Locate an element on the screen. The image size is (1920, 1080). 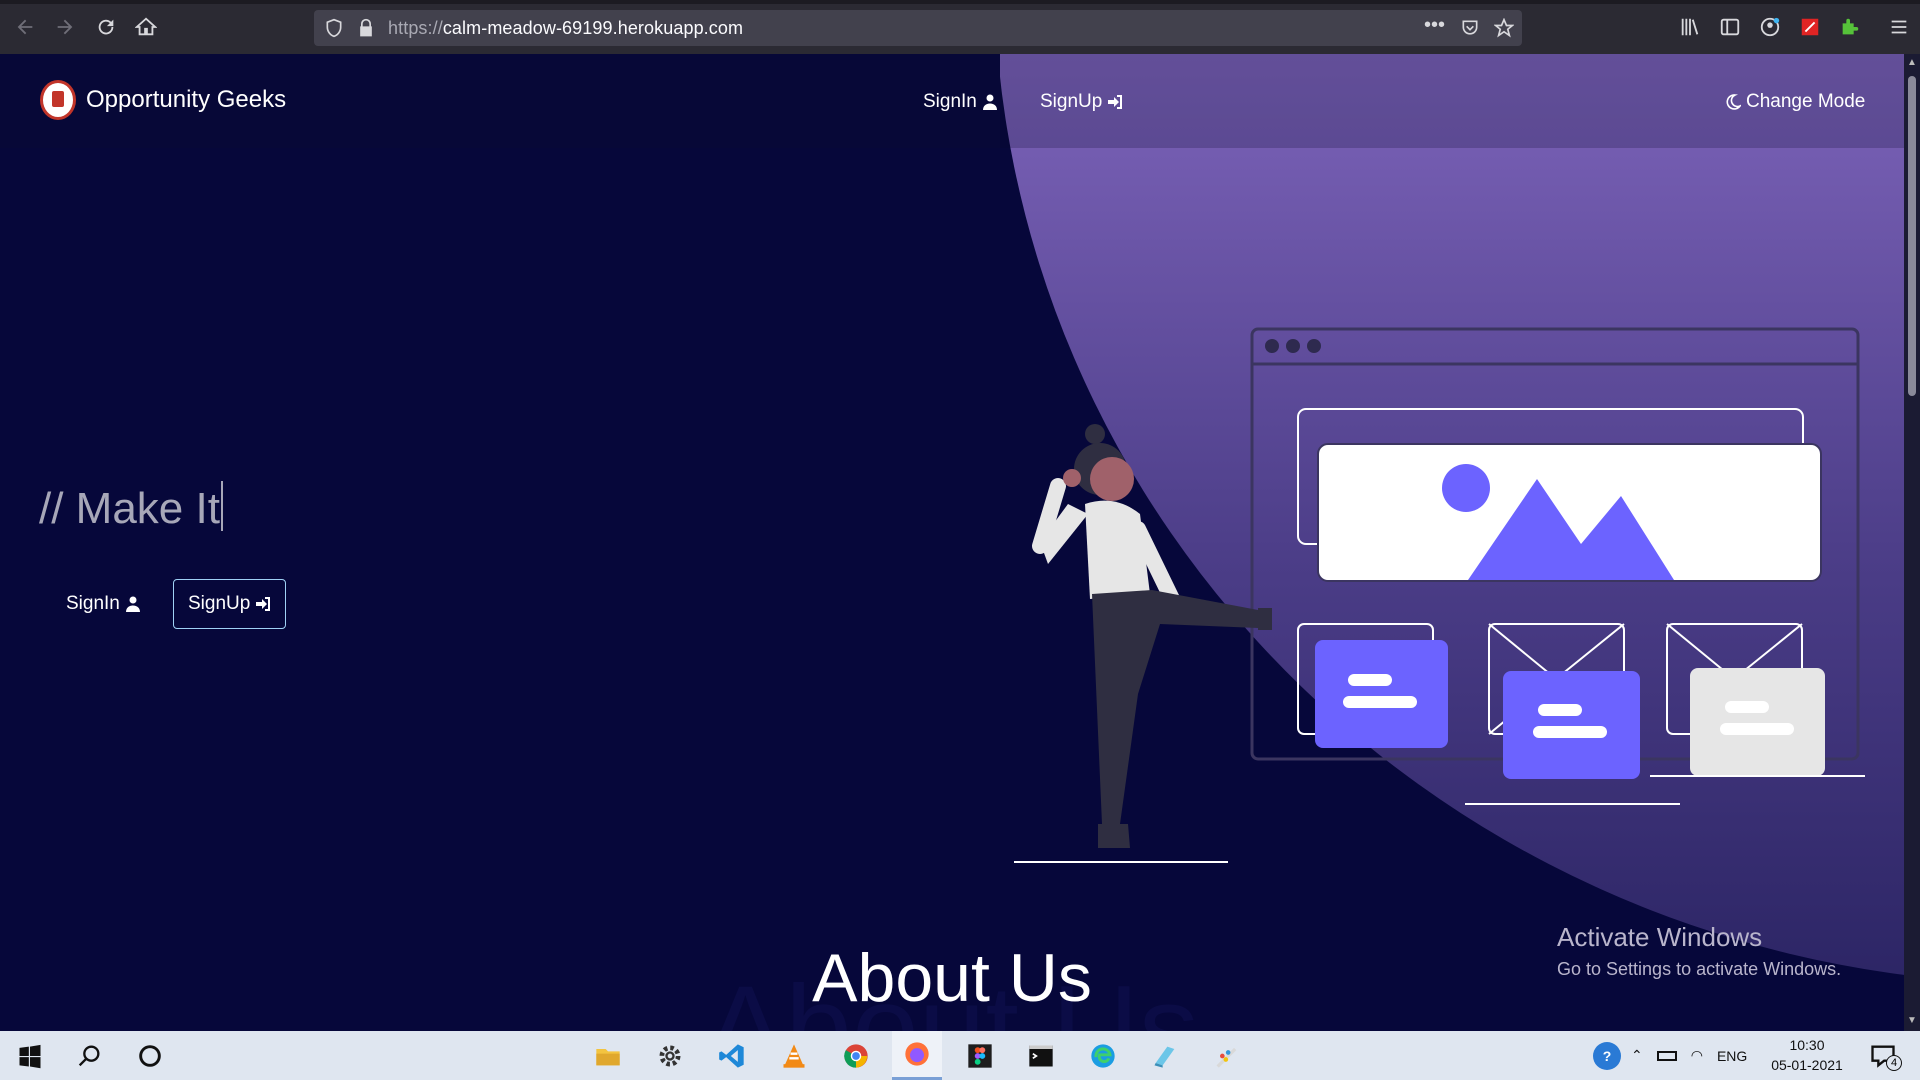
scroll-up-icon: ▲ is located at coordinates (1912, 63).